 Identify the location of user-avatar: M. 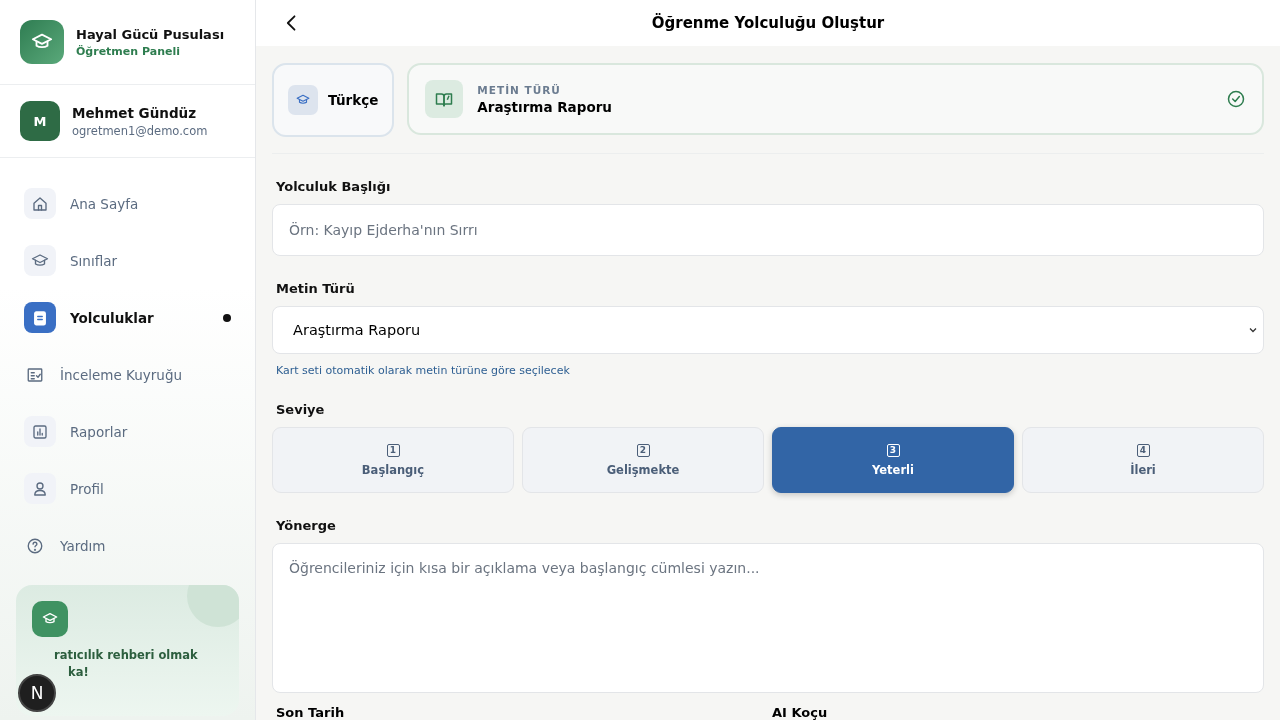
(40, 121).